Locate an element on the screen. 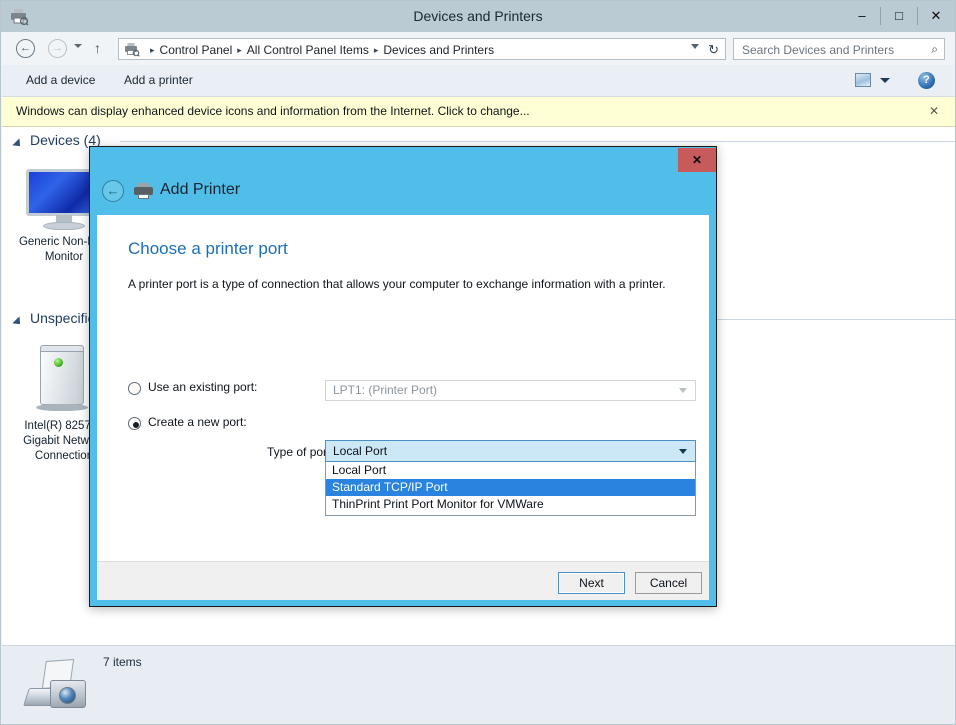 The image size is (956, 725). next-button: Next is located at coordinates (591, 583).